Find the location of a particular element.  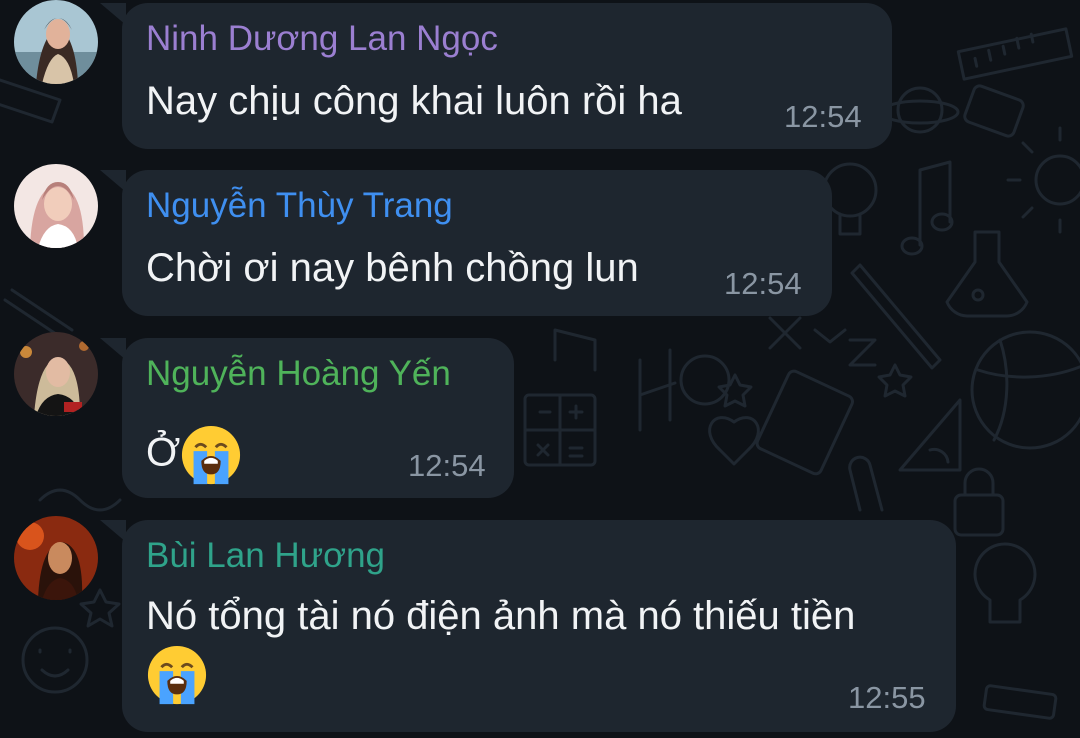

message-text: Chời ơi nay bênh chồng lun is located at coordinates (392, 268).